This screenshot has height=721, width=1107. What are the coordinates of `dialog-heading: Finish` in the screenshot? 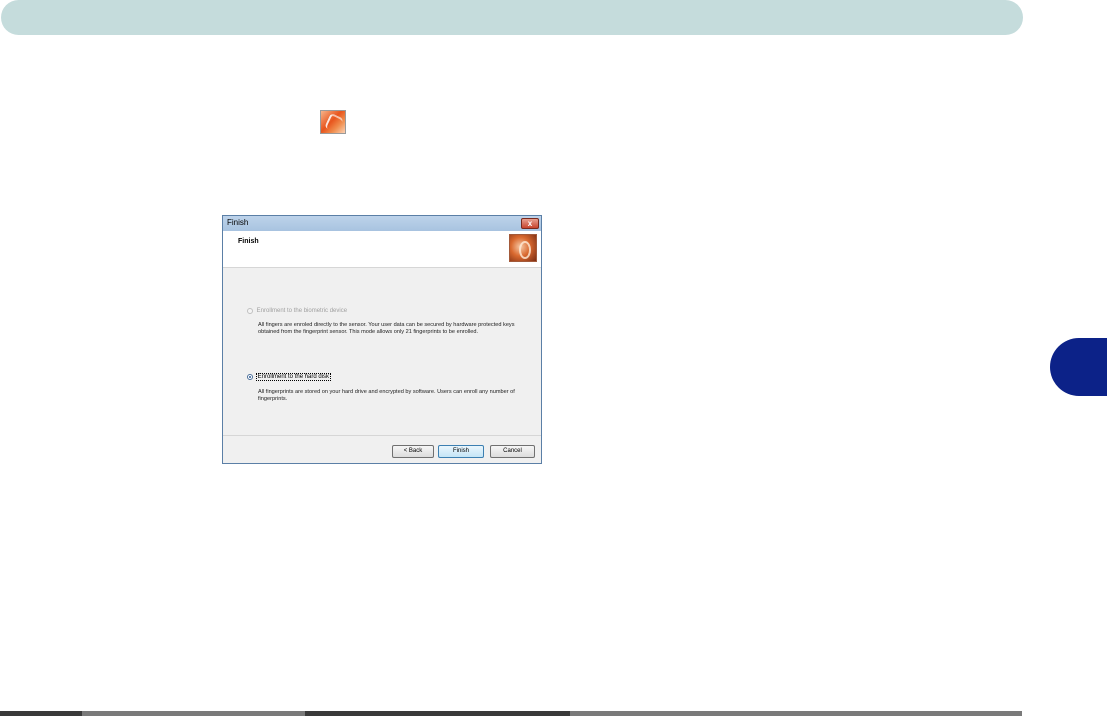 It's located at (248, 241).